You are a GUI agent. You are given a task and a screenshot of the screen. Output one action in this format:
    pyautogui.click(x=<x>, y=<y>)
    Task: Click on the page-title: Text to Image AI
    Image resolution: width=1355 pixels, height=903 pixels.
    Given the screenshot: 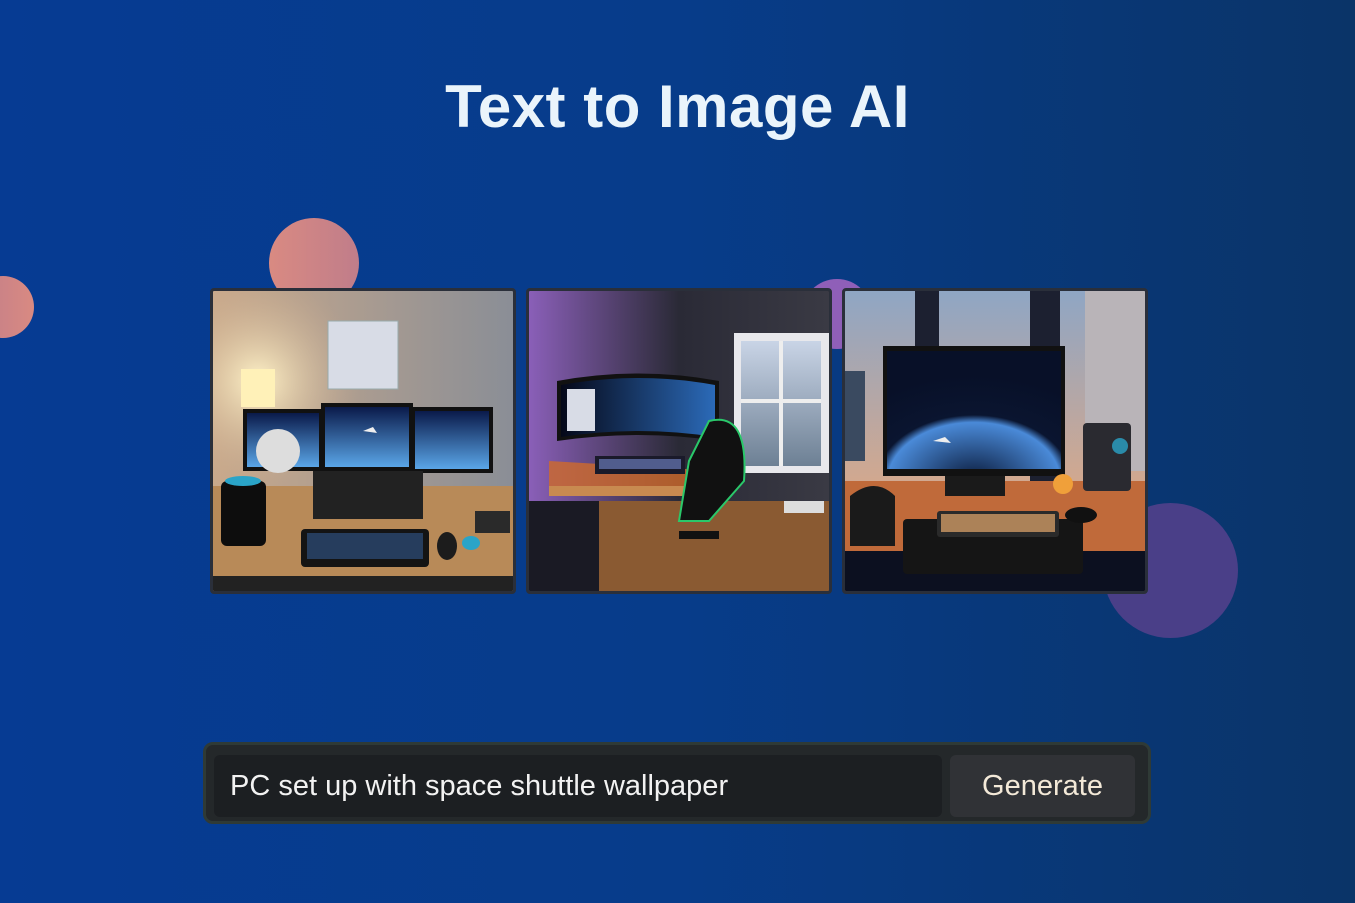 What is the action you would take?
    pyautogui.click(x=677, y=106)
    